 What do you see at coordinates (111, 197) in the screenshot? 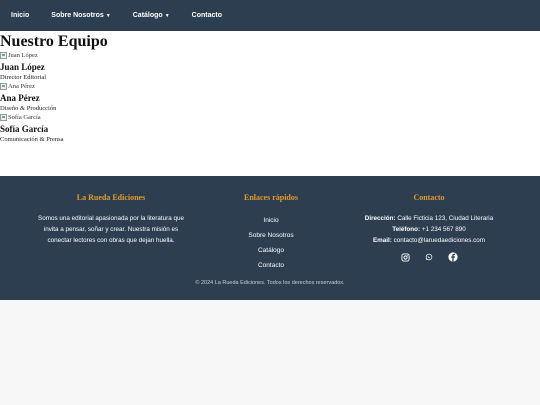
I see `footer-about-title: La Rueda Ediciones` at bounding box center [111, 197].